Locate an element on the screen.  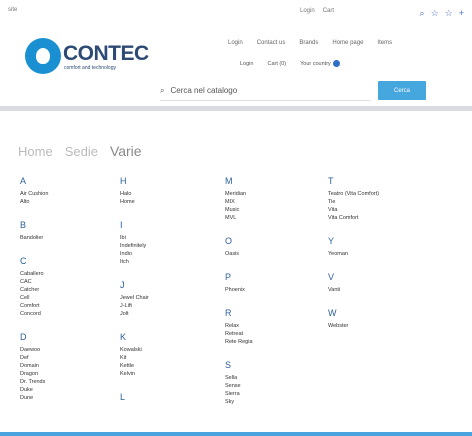
brand-link: Yeoman is located at coordinates (373, 254).